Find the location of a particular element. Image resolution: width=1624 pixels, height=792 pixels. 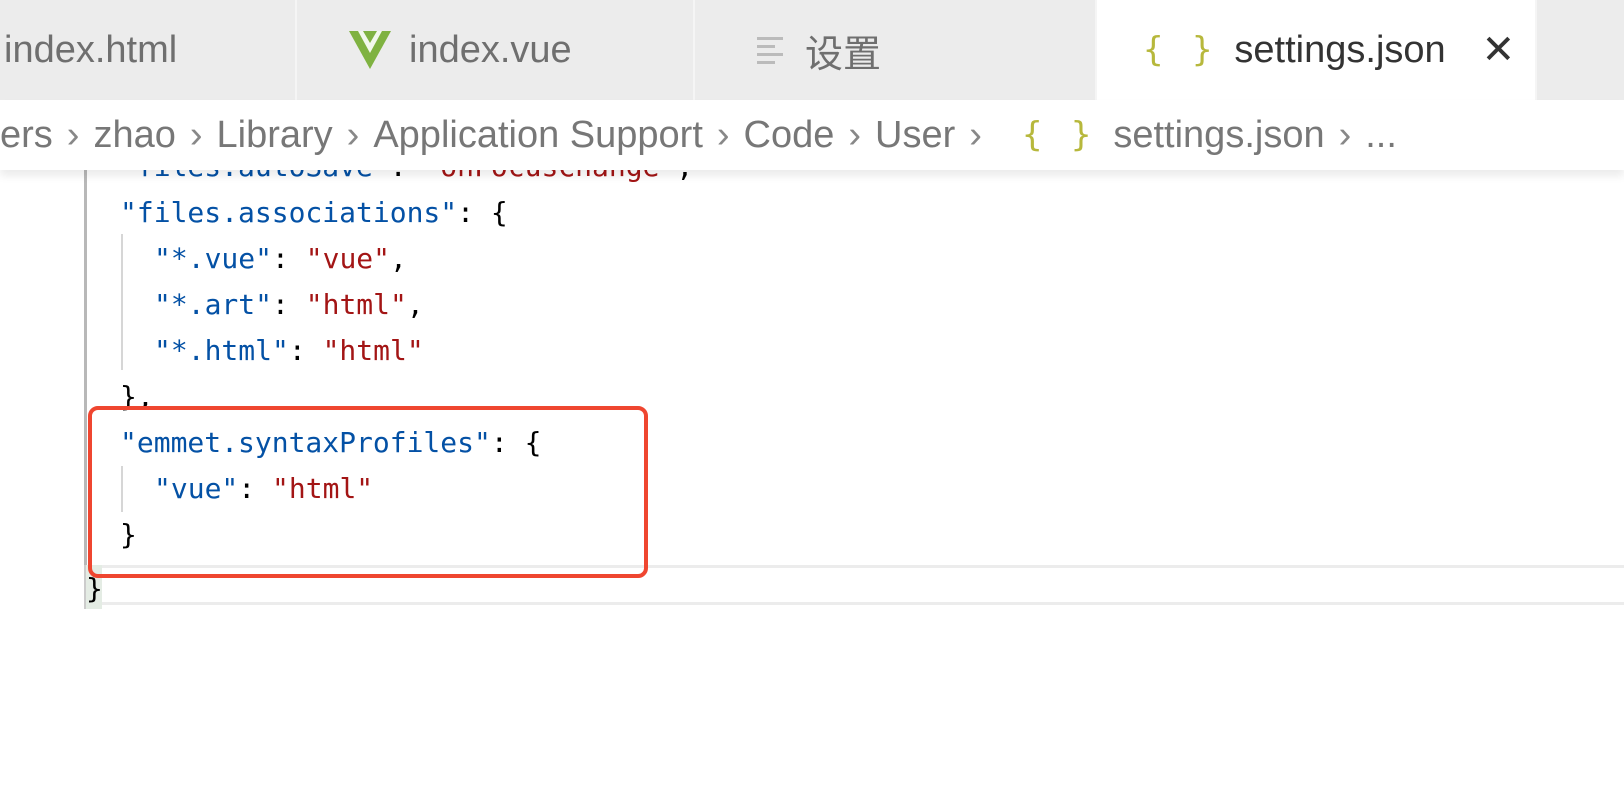

tab-settings-ui: 设置 is located at coordinates (896, 50).